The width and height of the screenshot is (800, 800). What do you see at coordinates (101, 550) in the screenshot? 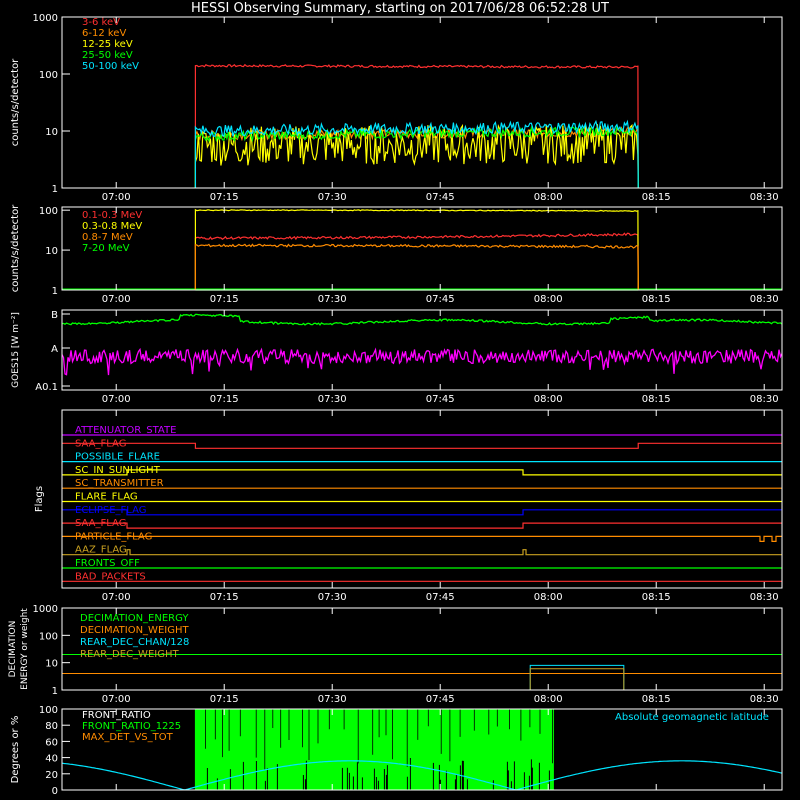
I see `p4-flag-label-9: AAZ_FLAG` at bounding box center [101, 550].